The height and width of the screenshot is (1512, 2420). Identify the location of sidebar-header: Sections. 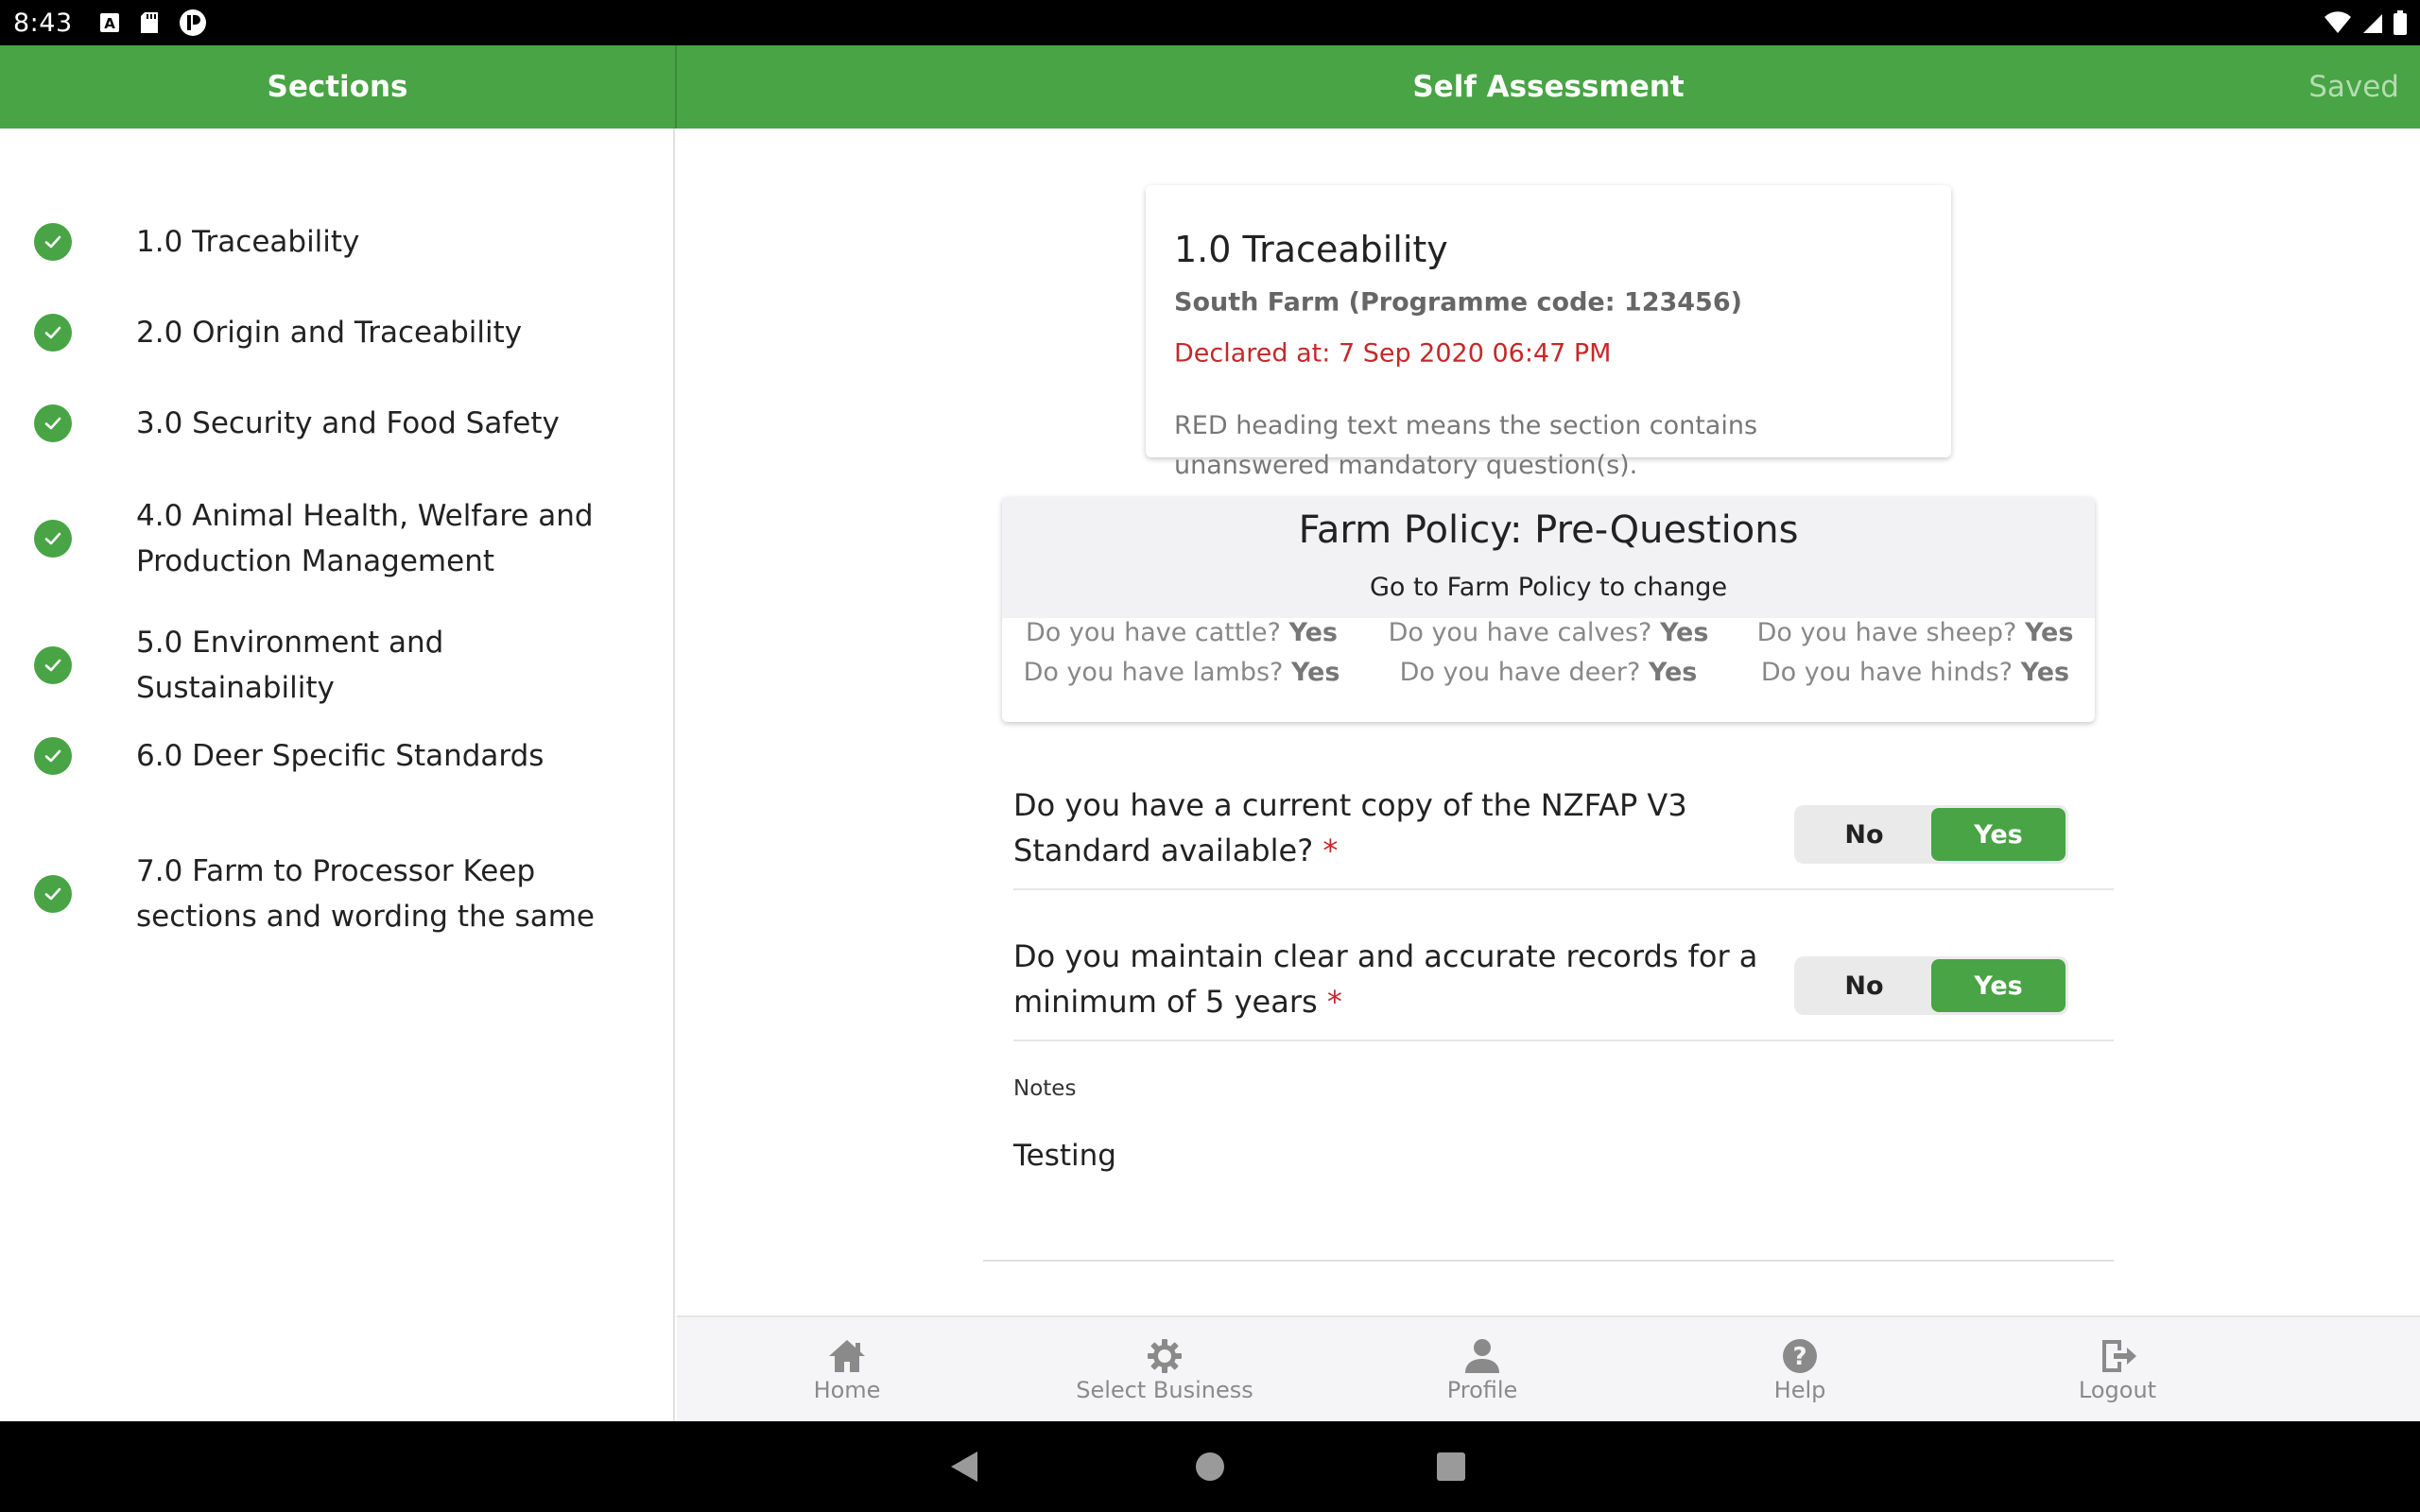
(337, 87).